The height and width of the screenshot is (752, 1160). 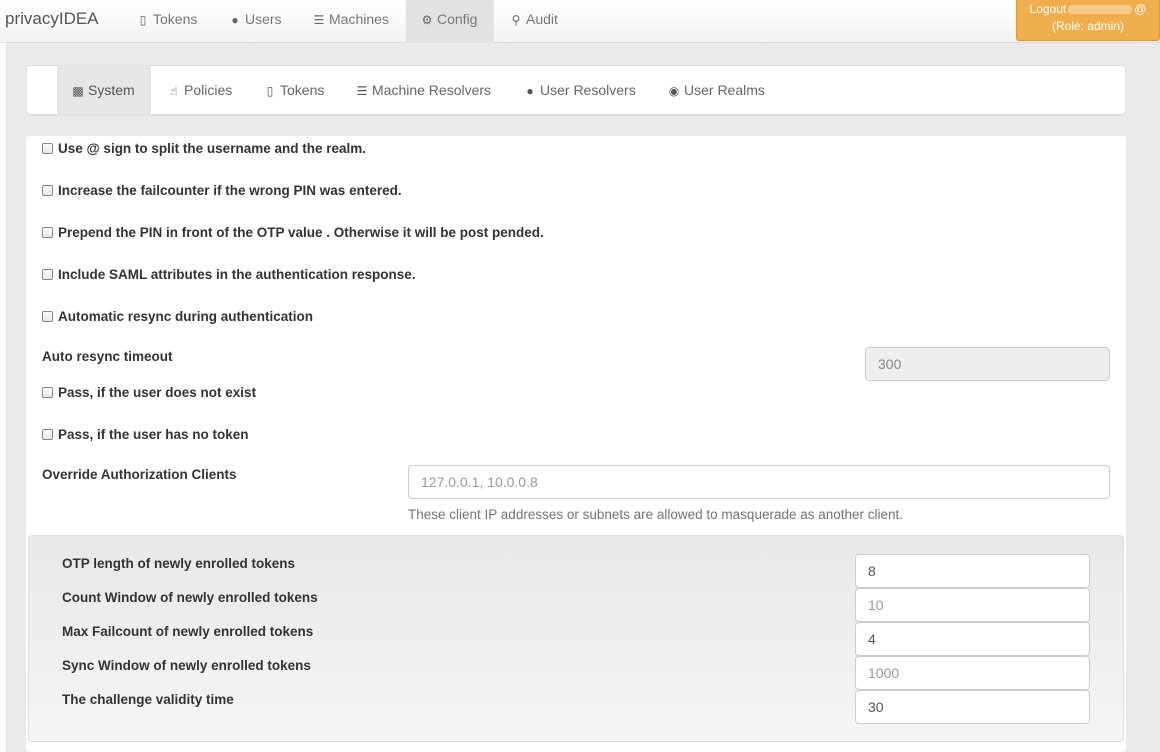 I want to click on setting-auto-resync: Automatic resync during authentication, so click(x=177, y=316).